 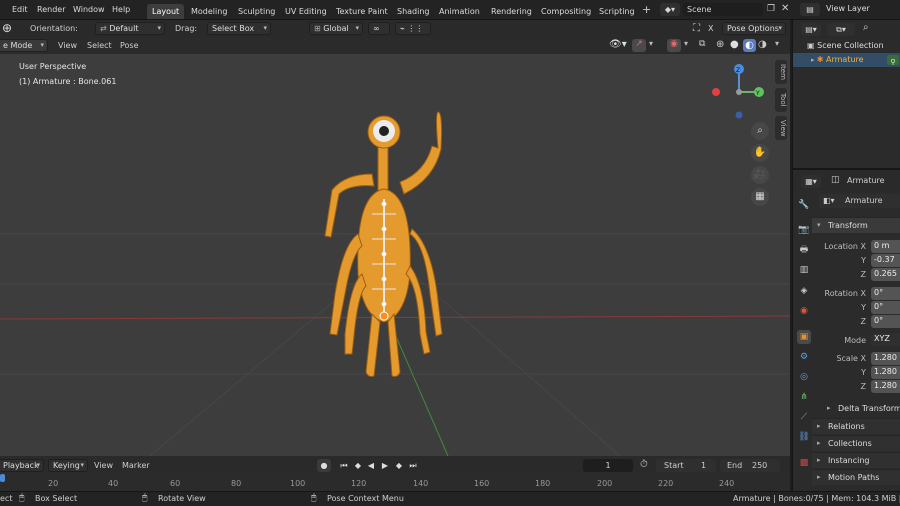 I want to click on rotation-y-field: 0°, so click(x=885, y=307).